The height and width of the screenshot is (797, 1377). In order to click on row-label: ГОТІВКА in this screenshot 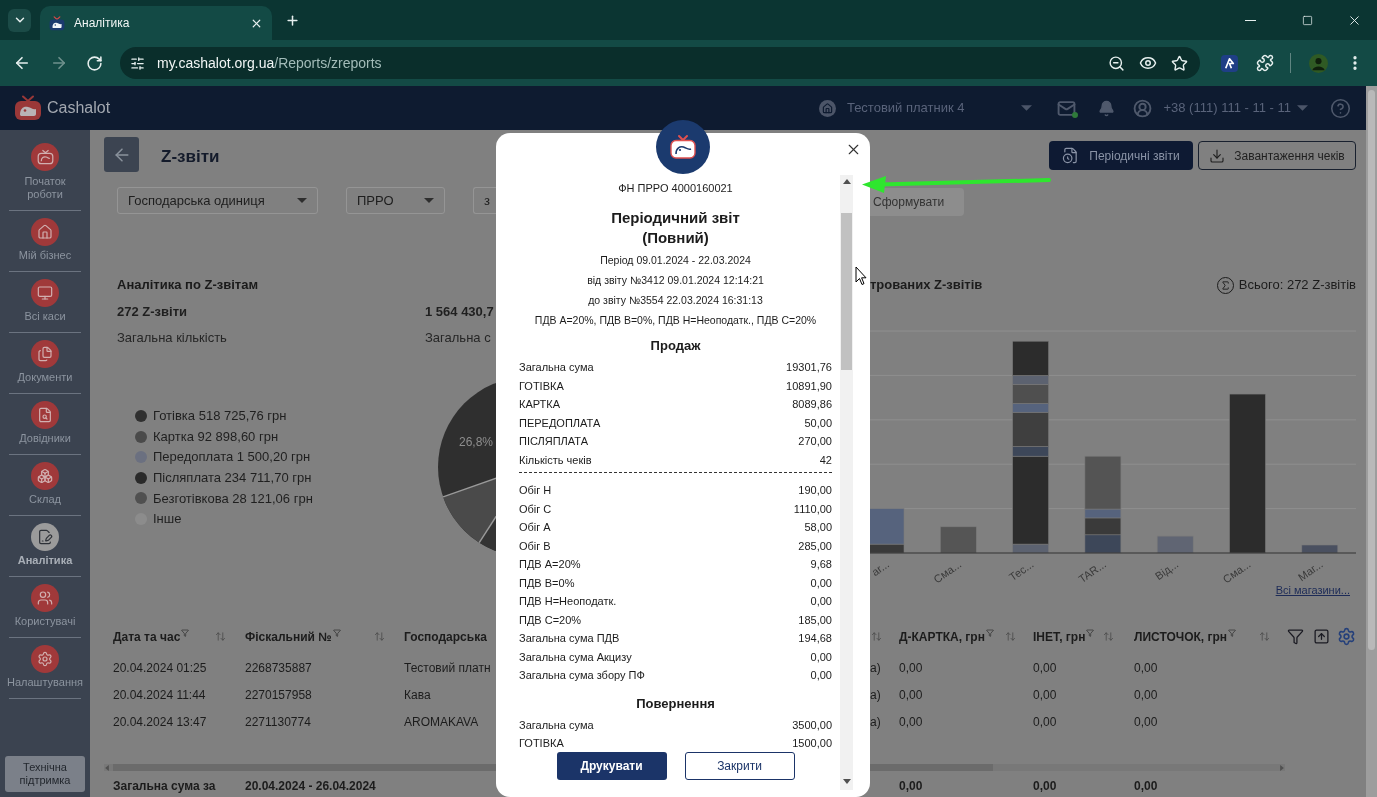, I will do `click(541, 743)`.